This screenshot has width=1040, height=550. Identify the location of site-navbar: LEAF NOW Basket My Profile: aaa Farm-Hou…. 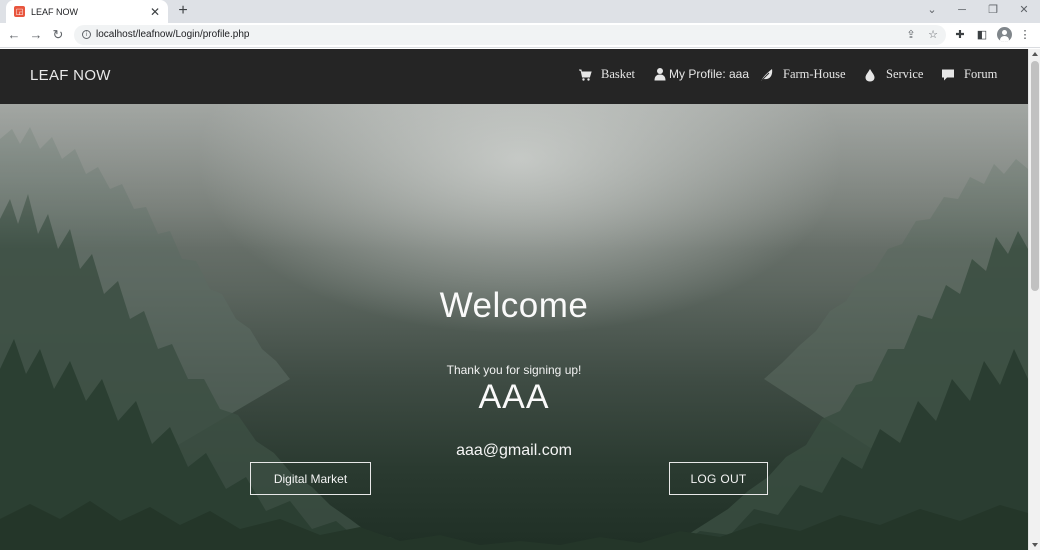
(514, 76).